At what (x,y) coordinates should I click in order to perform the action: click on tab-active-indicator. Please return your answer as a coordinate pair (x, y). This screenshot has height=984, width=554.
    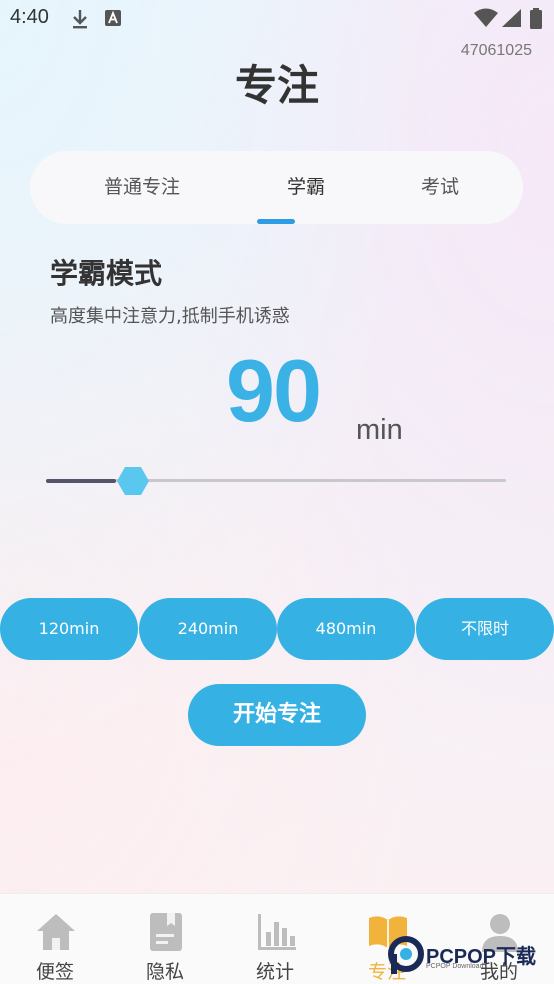
    Looking at the image, I should click on (276, 221).